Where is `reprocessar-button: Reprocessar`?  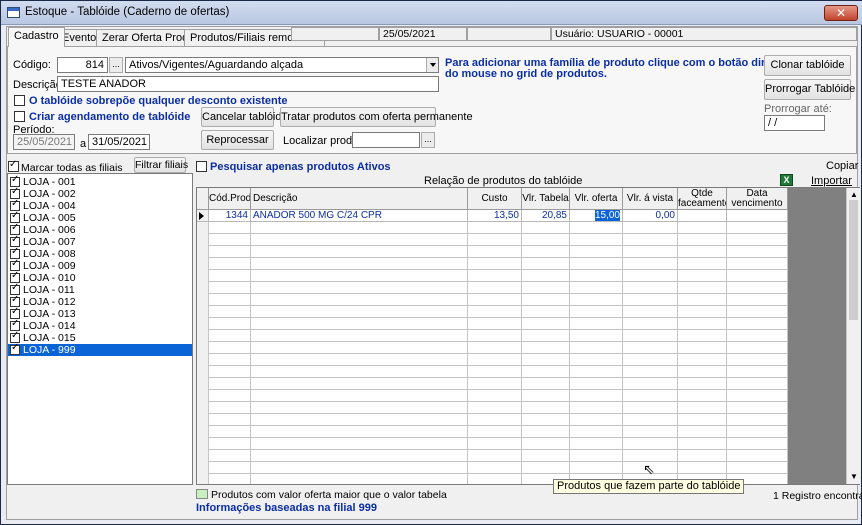
reprocessar-button: Reprocessar is located at coordinates (237, 140).